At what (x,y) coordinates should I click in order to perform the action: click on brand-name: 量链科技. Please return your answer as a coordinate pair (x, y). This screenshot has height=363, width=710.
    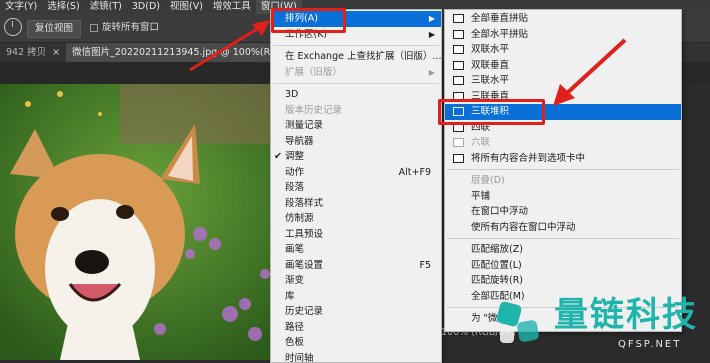
    Looking at the image, I should click on (626, 315).